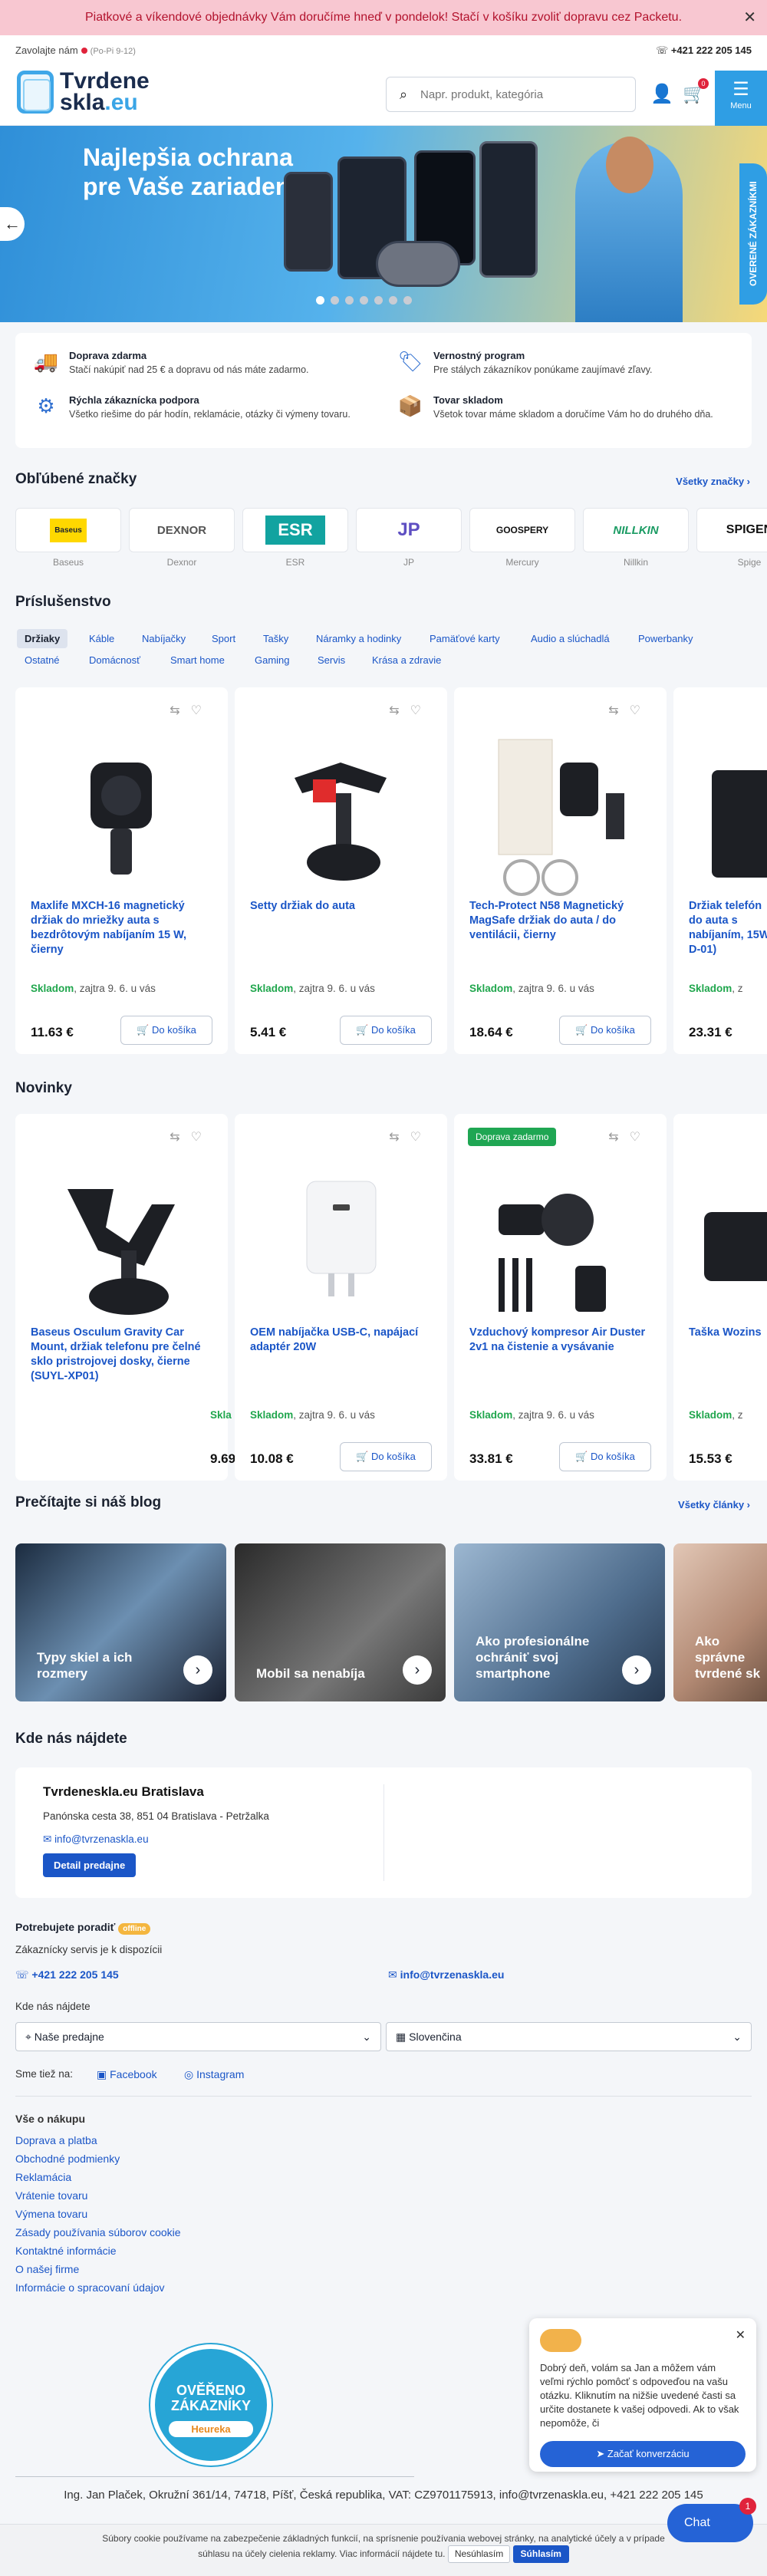 This screenshot has width=767, height=2576. What do you see at coordinates (211, 2405) in the screenshot?
I see `heureka-badge: OVĚŘENO ZÁKAZNÍKY Heureka` at bounding box center [211, 2405].